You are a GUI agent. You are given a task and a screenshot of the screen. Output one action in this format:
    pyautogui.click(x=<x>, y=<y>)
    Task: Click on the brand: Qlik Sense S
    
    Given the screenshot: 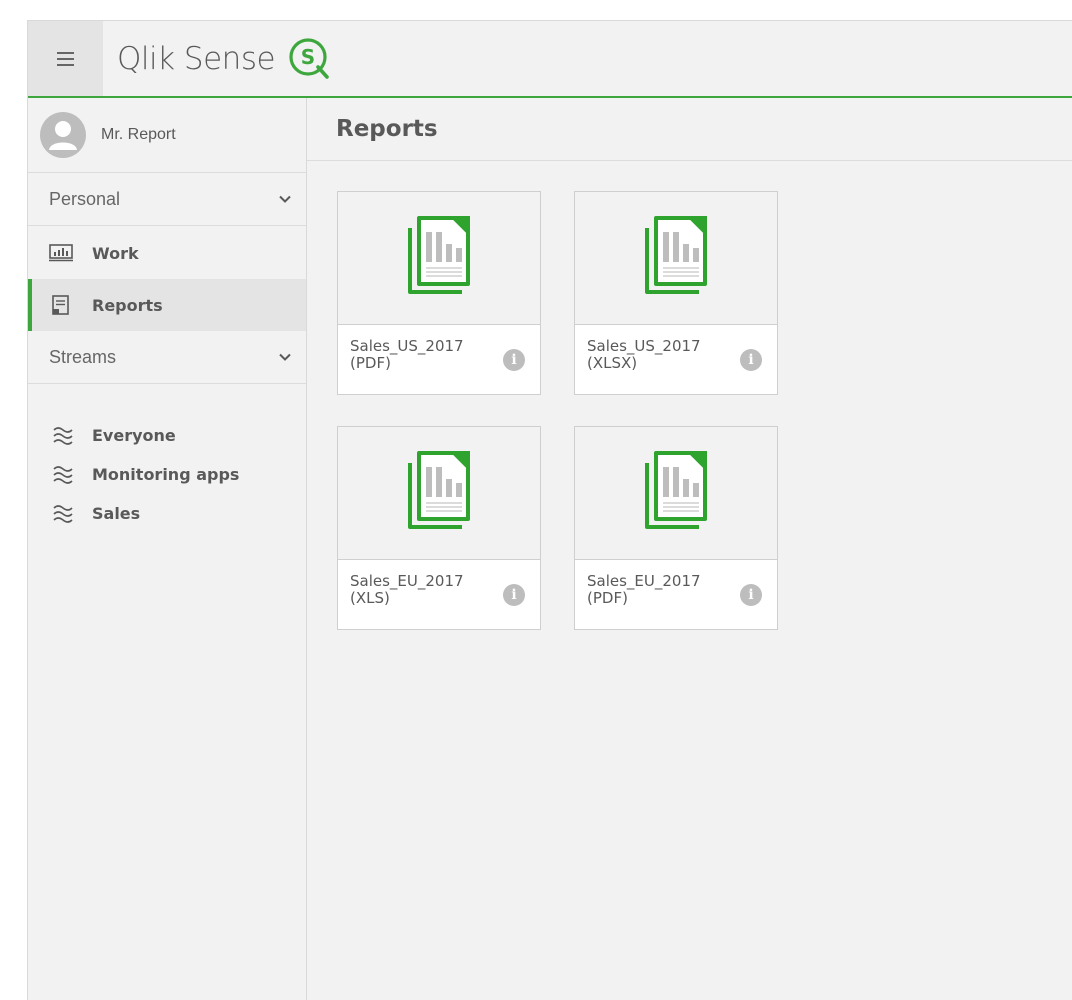 What is the action you would take?
    pyautogui.click(x=225, y=59)
    